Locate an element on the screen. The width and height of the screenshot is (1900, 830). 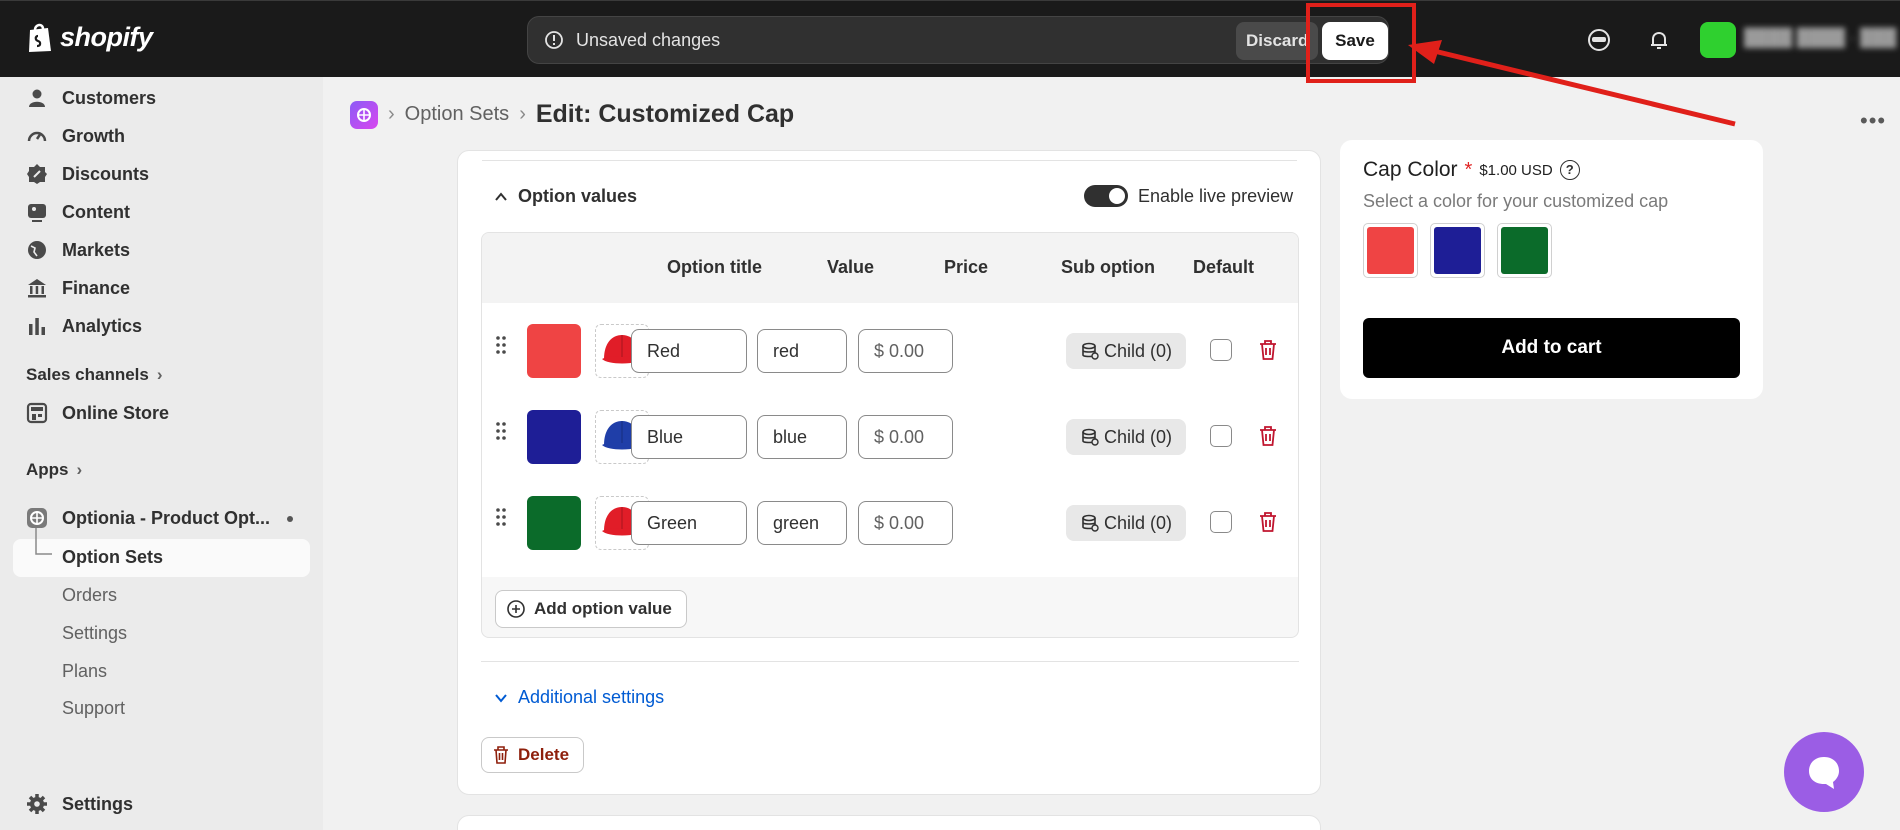
preview-option-label: Cap Color * $1.00 USD ? is located at coordinates (1471, 170).